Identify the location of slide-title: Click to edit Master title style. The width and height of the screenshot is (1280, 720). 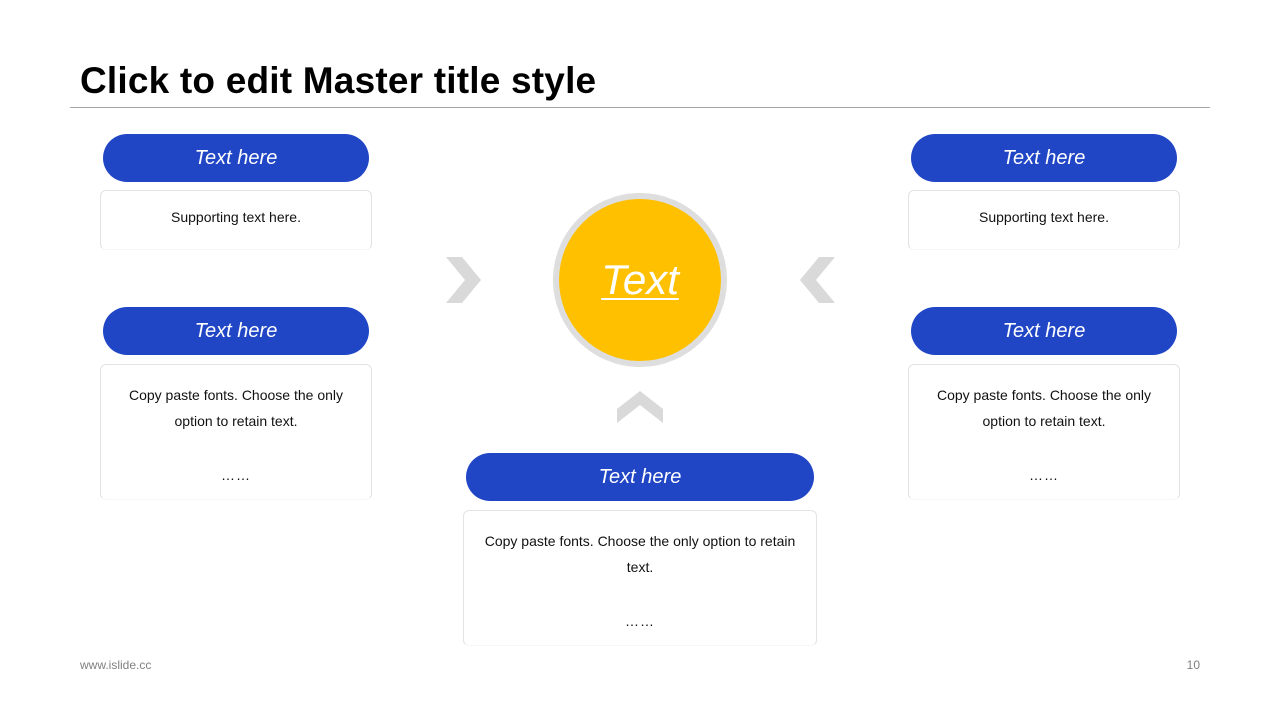
(338, 81).